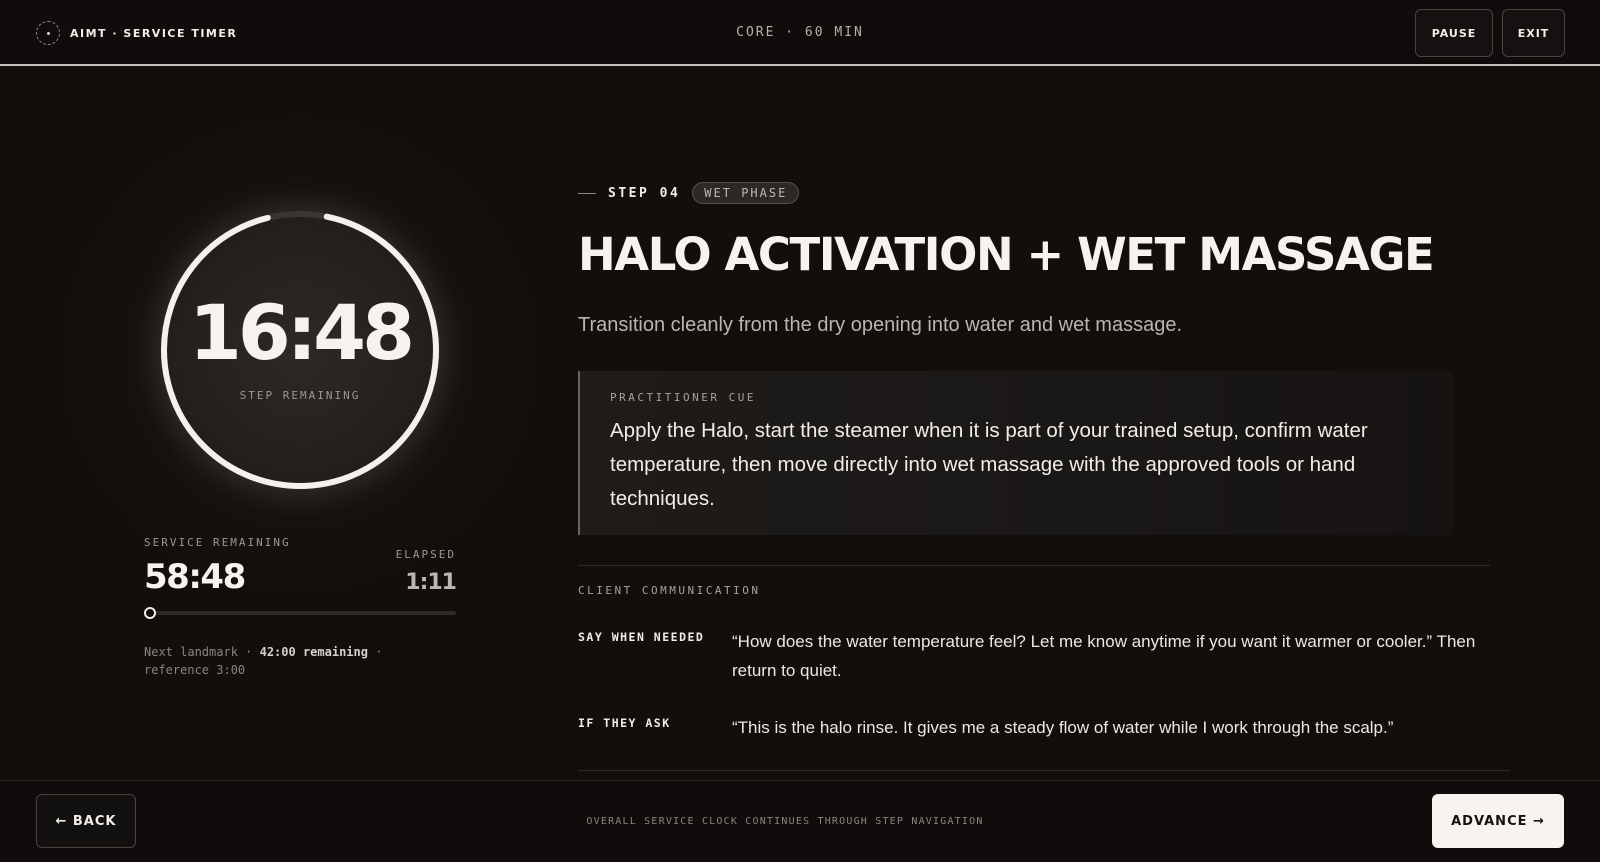 This screenshot has width=1600, height=862. I want to click on pause-button: PAUSE, so click(1454, 33).